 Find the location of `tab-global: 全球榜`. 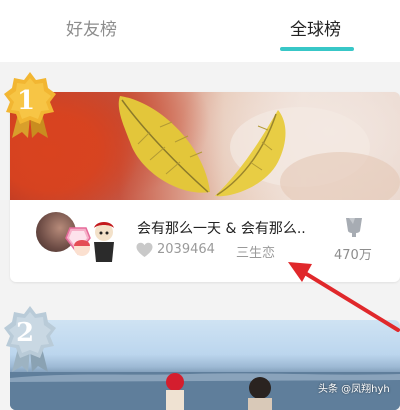

tab-global: 全球榜 is located at coordinates (315, 30).